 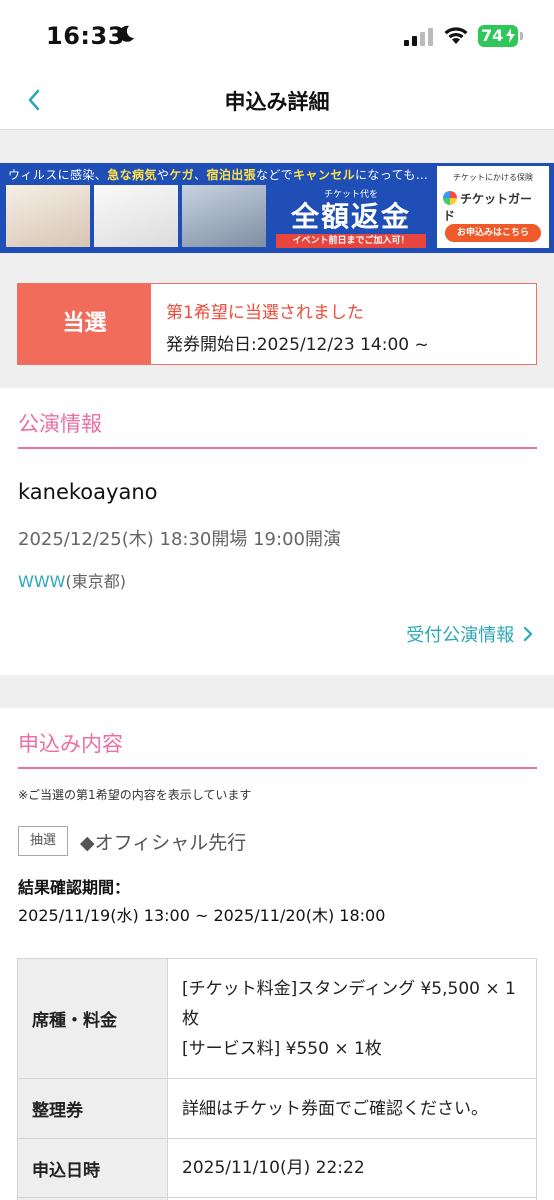 I want to click on venue-area: (東京都), so click(x=95, y=581).